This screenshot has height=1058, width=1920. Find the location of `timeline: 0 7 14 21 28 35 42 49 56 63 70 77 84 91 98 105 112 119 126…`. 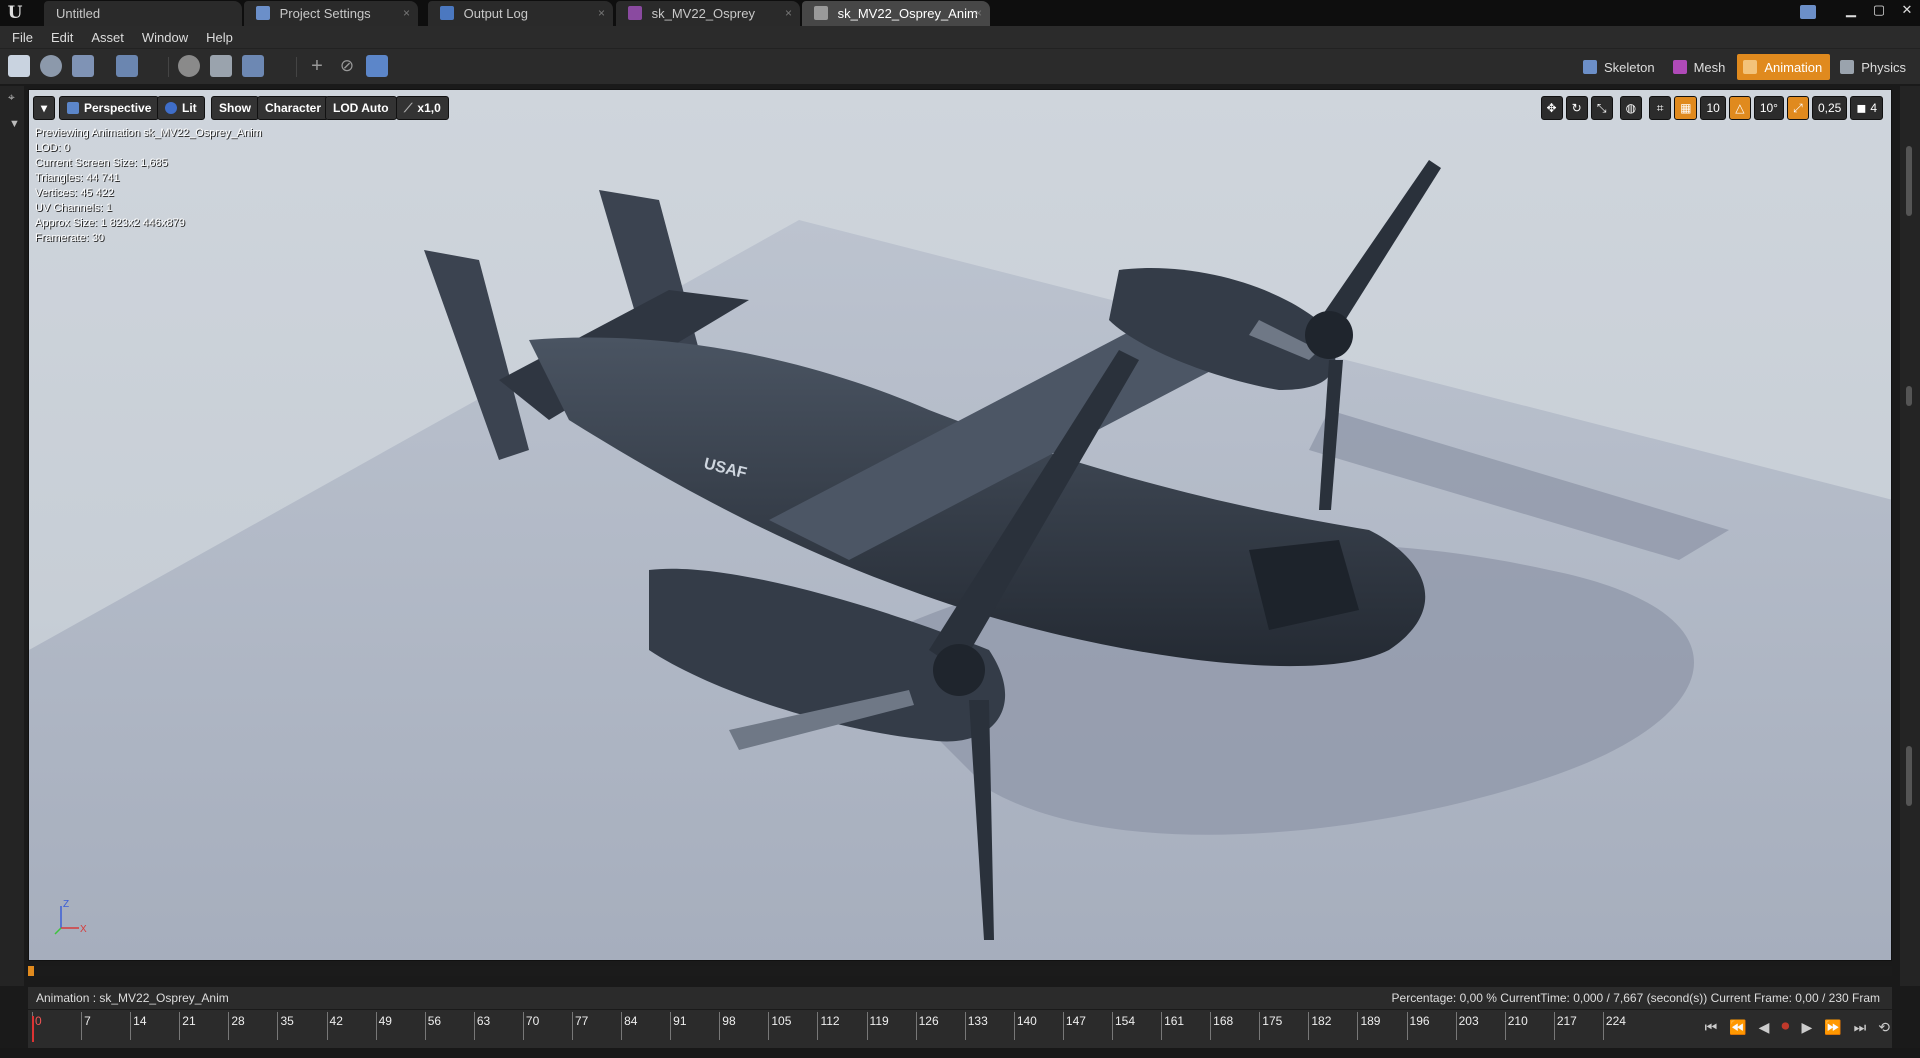

timeline: 0 7 14 21 28 35 42 49 56 63 70 77 84 91 98 105 112 119 126… is located at coordinates (960, 1029).